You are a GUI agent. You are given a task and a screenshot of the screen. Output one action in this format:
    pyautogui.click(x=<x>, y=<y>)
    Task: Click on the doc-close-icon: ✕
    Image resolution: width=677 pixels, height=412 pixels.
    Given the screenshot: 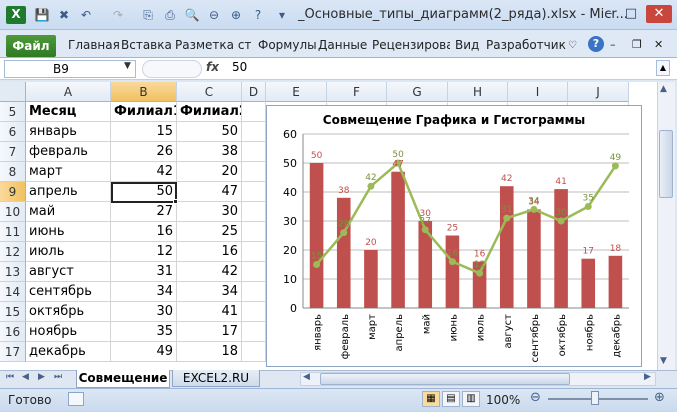 What is the action you would take?
    pyautogui.click(x=658, y=44)
    